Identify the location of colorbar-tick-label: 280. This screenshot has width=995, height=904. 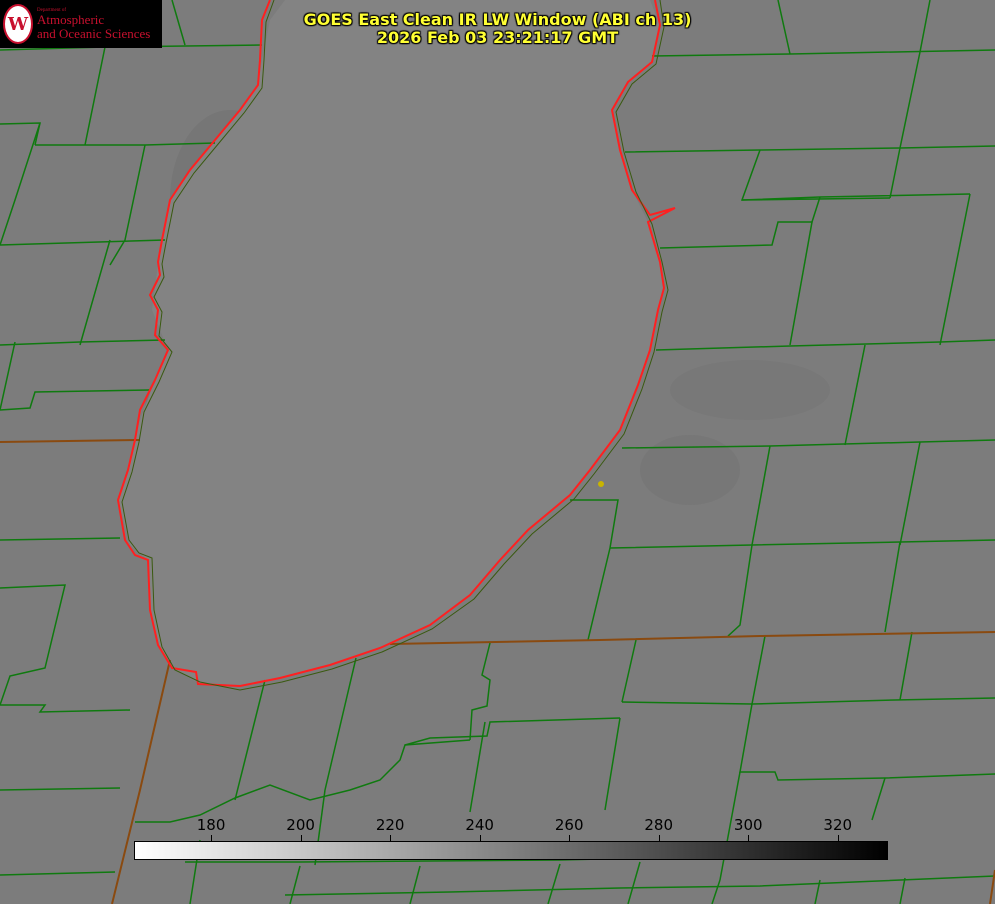
(659, 825).